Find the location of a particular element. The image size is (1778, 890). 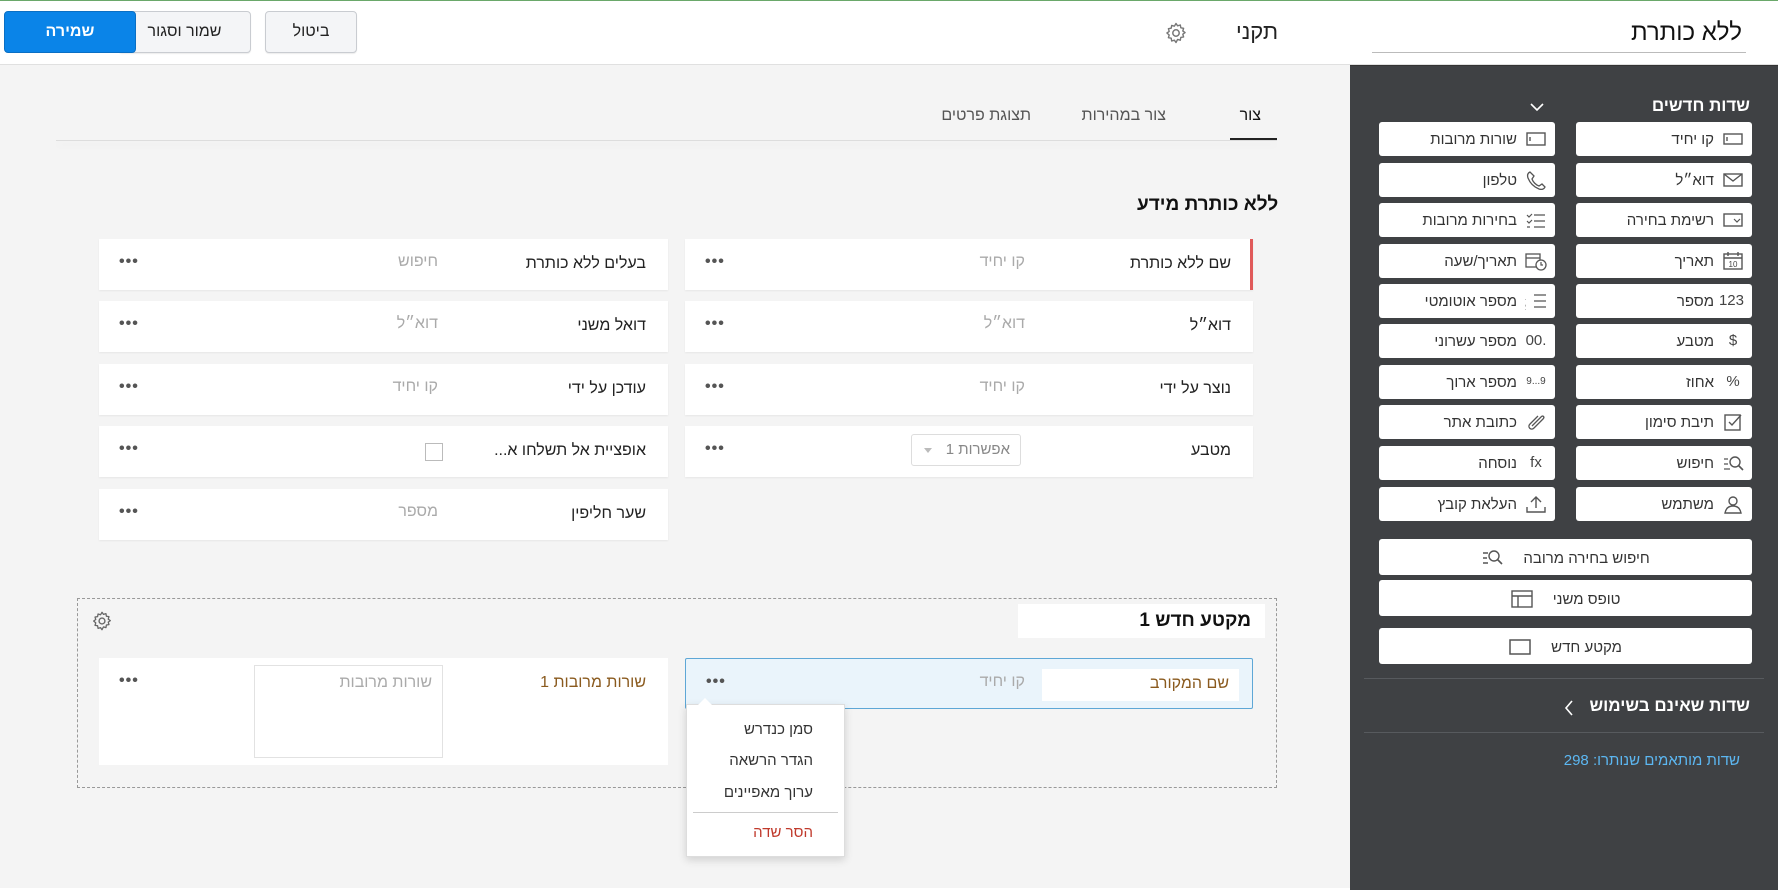

multi-select-icon is located at coordinates (1536, 220).